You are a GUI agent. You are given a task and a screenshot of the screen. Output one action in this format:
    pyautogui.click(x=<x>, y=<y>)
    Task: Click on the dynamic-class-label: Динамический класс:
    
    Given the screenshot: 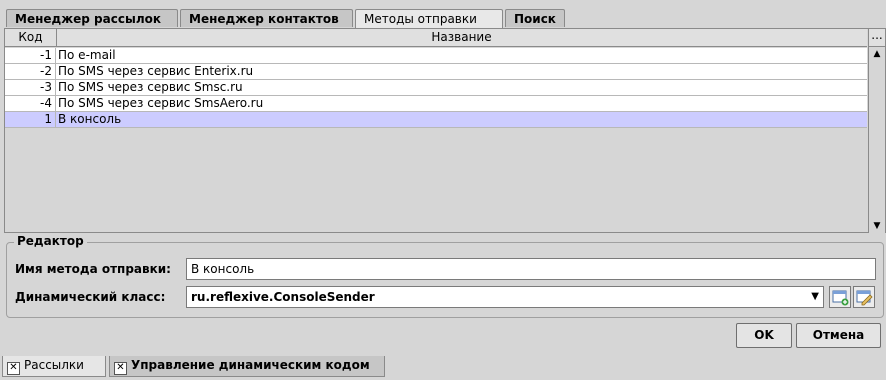 What is the action you would take?
    pyautogui.click(x=90, y=297)
    